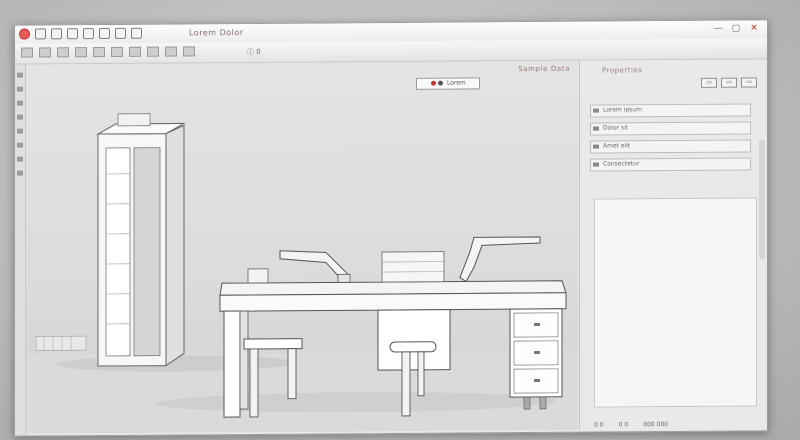 The image size is (800, 440). Describe the element at coordinates (24, 34) in the screenshot. I see `app-logo-icon` at that location.